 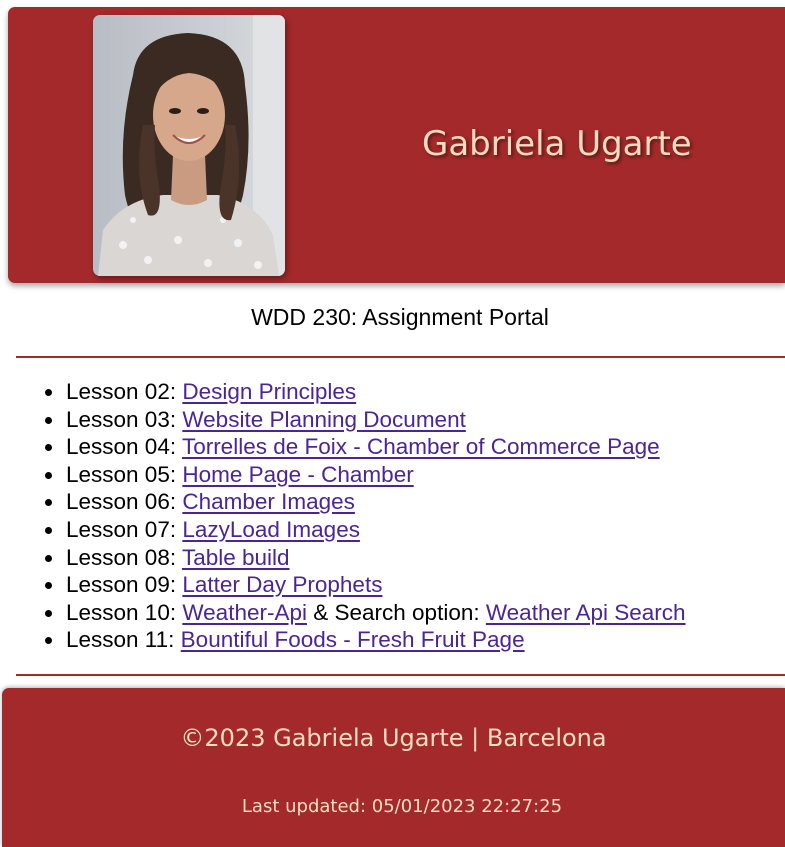 What do you see at coordinates (396, 612) in the screenshot?
I see `lesson-middle-text: & Search option:` at bounding box center [396, 612].